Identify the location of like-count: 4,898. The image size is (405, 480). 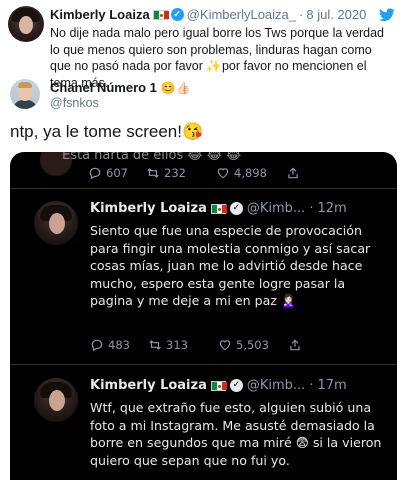
(250, 173).